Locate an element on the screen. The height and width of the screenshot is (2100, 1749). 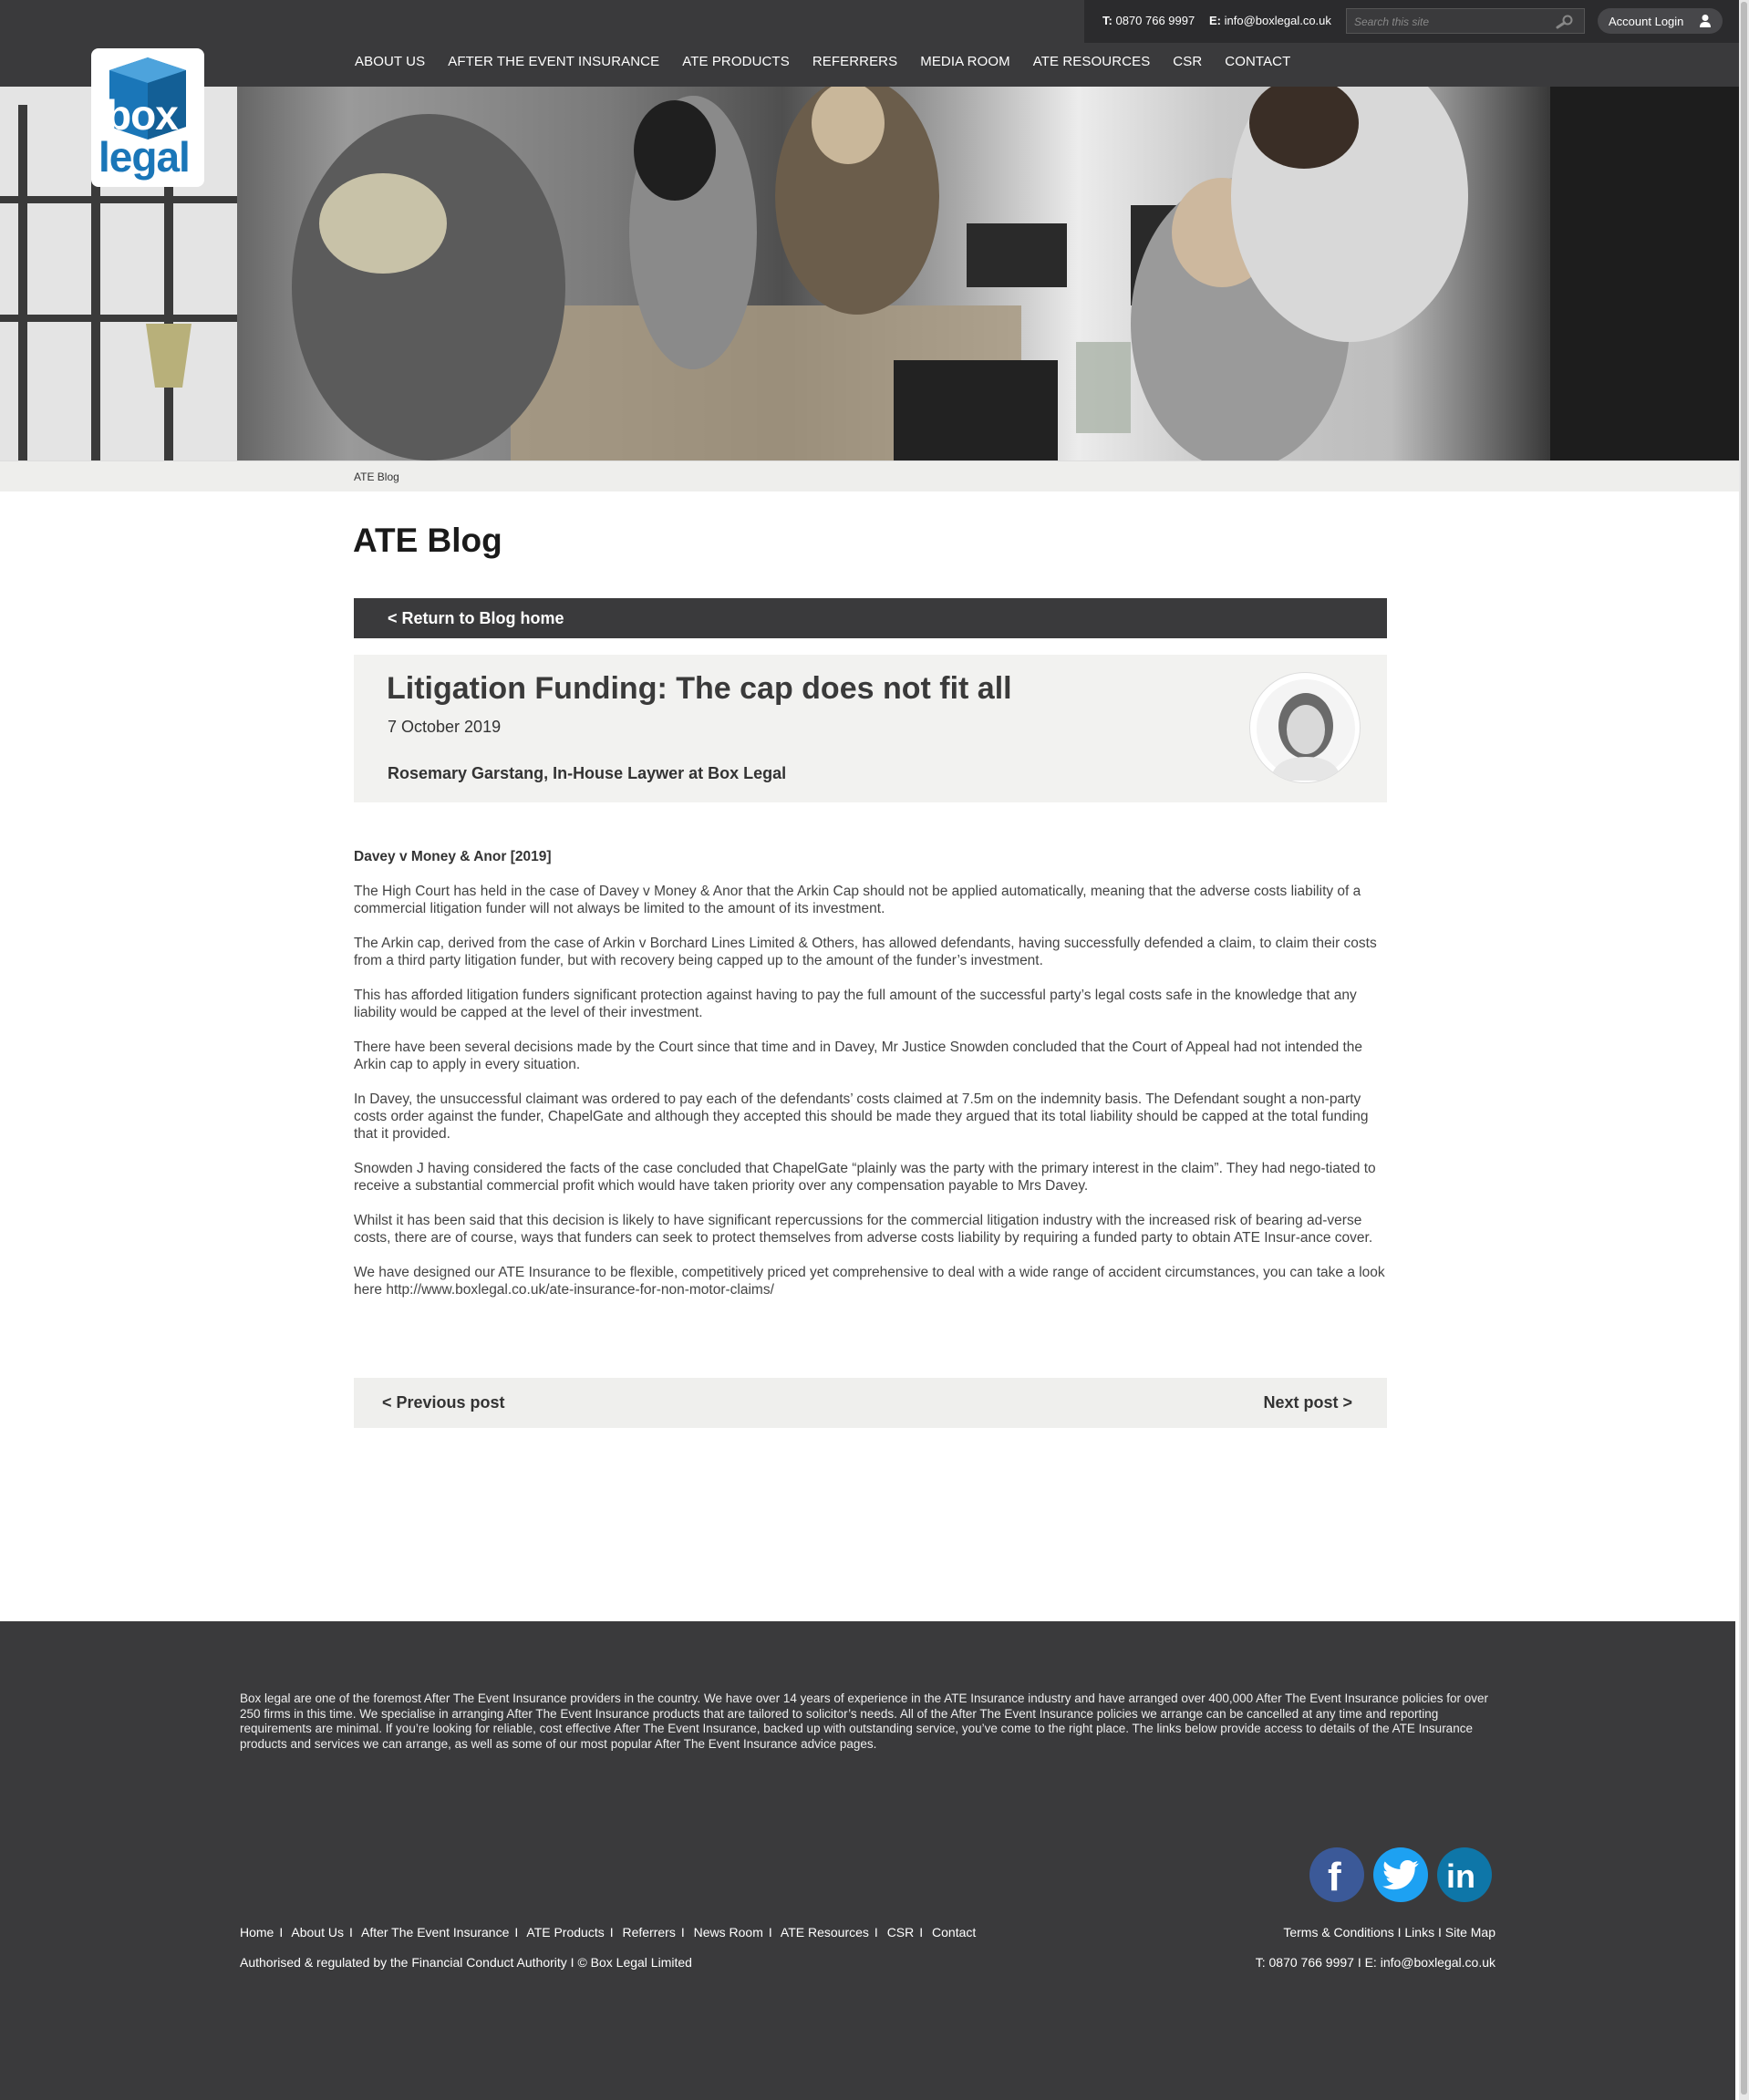
twitter-icon is located at coordinates (1400, 1875).